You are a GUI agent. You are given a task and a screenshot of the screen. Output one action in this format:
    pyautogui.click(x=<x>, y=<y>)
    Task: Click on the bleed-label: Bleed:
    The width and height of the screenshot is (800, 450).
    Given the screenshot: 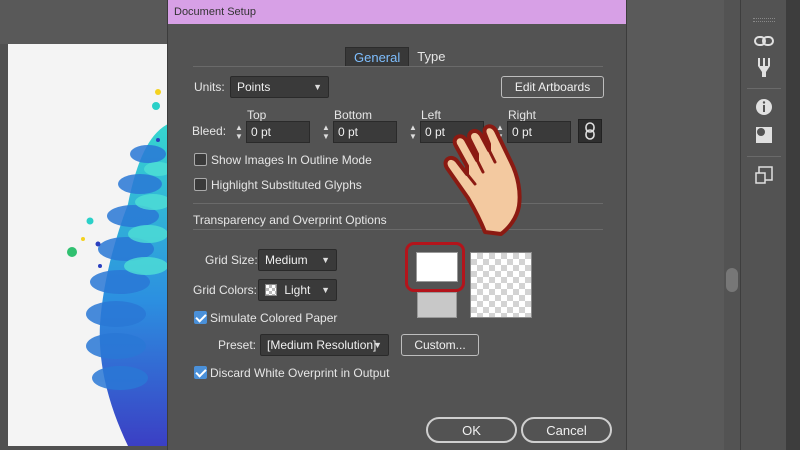 What is the action you would take?
    pyautogui.click(x=209, y=131)
    